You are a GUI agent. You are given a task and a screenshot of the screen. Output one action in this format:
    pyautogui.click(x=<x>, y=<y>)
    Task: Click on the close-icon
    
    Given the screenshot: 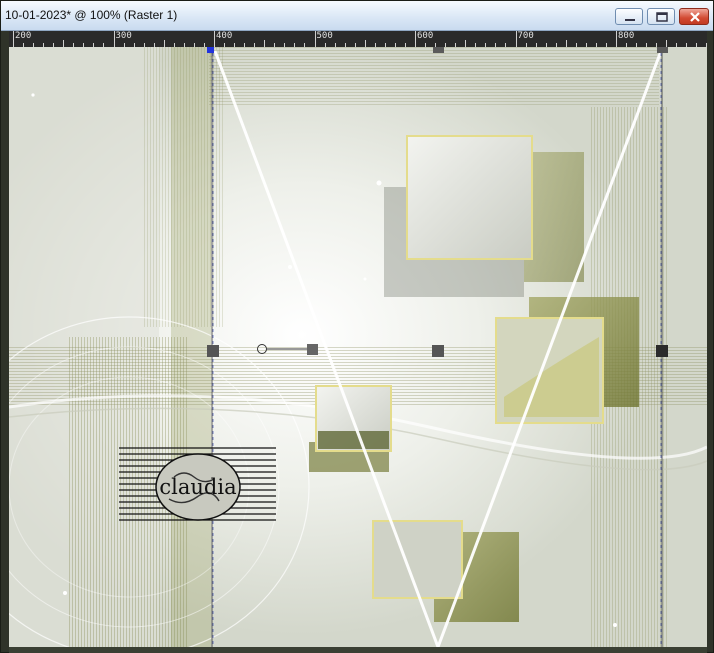 What is the action you would take?
    pyautogui.click(x=695, y=17)
    